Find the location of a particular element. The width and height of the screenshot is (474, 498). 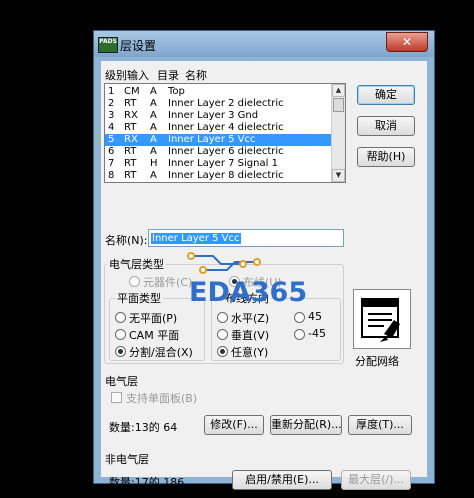

assign-nets-label: 分配网络 is located at coordinates (377, 361).